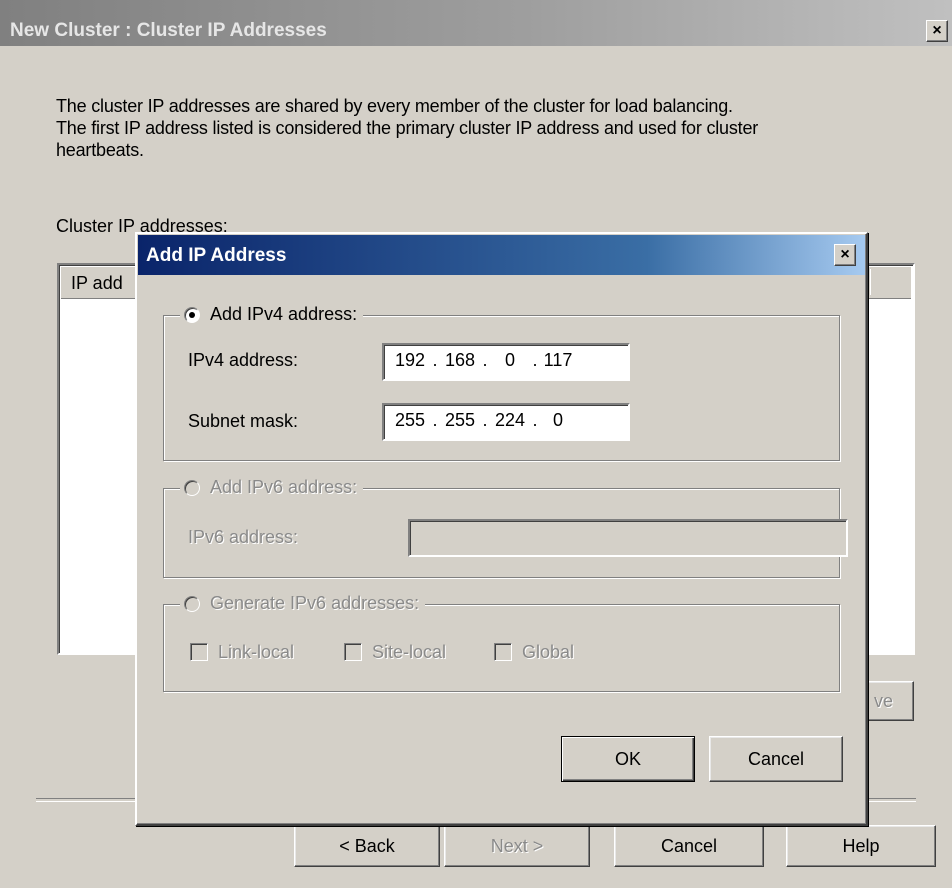  What do you see at coordinates (353, 652) in the screenshot?
I see `site-local-checkbox` at bounding box center [353, 652].